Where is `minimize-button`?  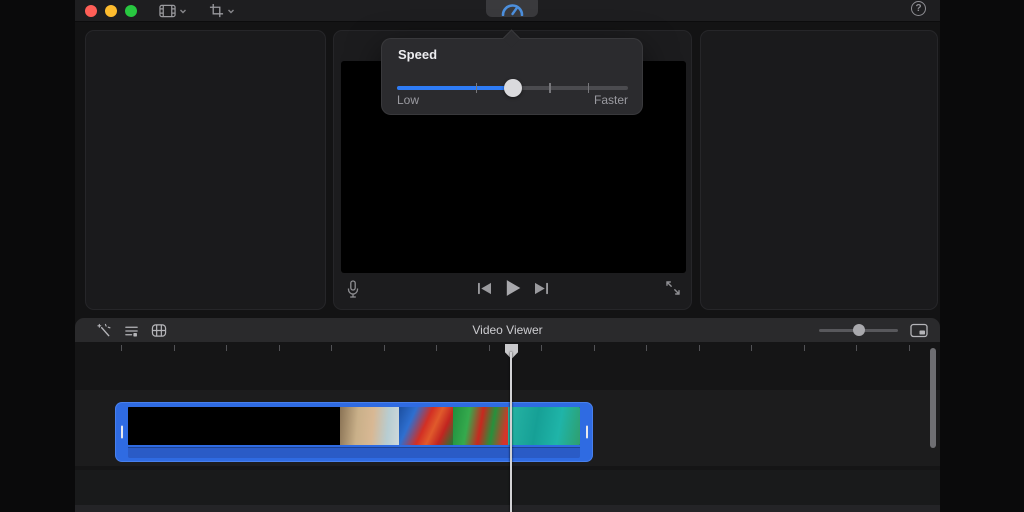 minimize-button is located at coordinates (111, 10).